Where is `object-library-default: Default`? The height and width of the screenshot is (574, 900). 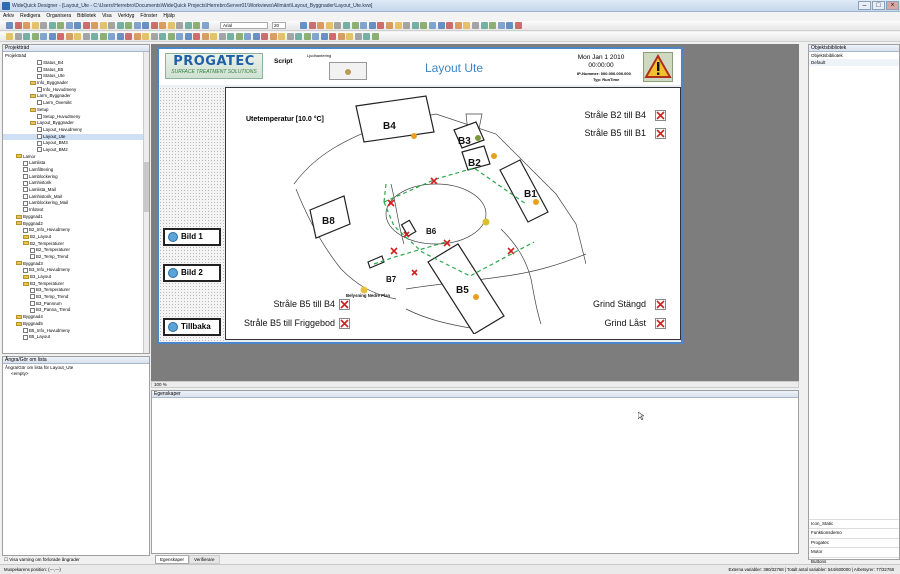
object-library-default: Default is located at coordinates (854, 62).